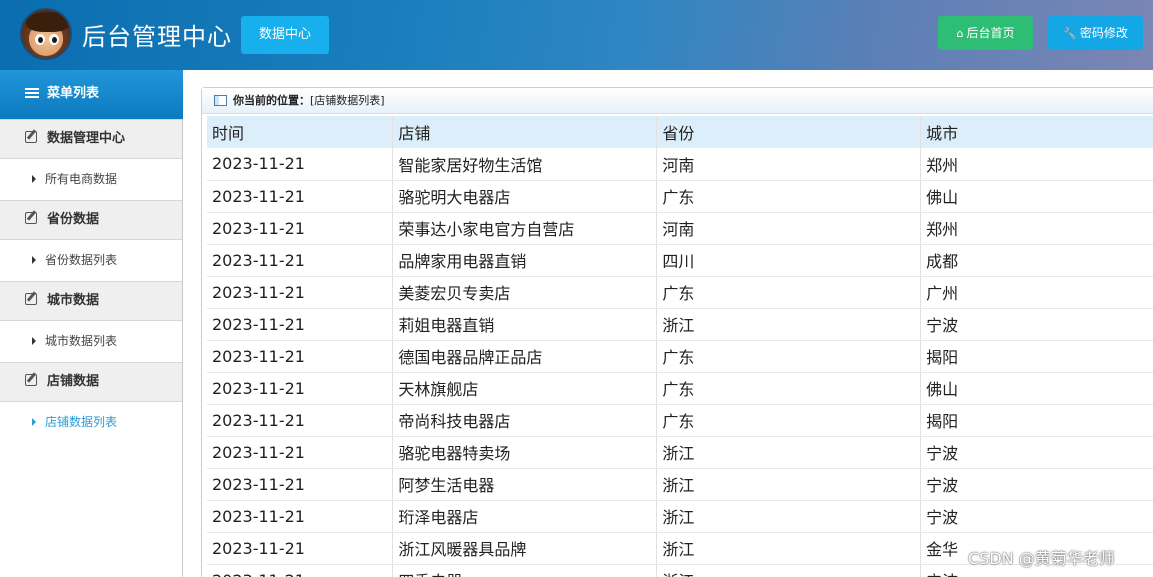  I want to click on list-icon, so click(32, 93).